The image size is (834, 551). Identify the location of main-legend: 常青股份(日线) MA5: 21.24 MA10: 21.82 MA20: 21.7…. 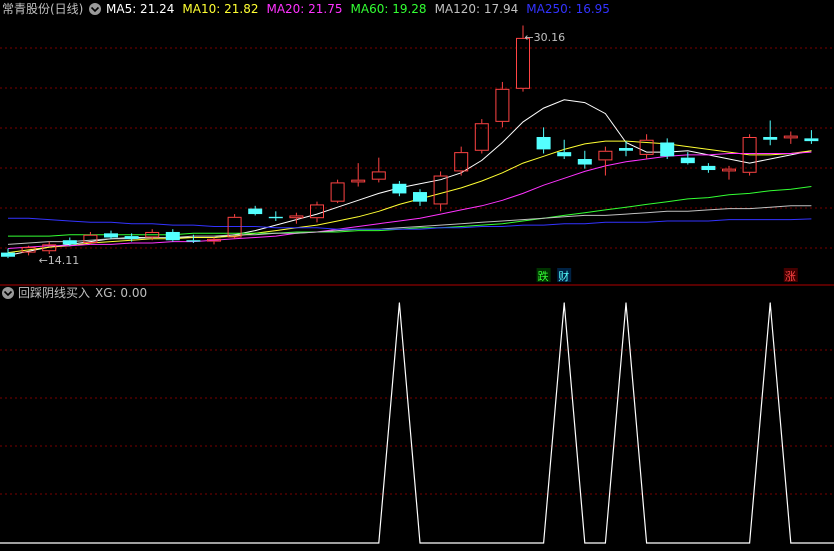
(306, 9).